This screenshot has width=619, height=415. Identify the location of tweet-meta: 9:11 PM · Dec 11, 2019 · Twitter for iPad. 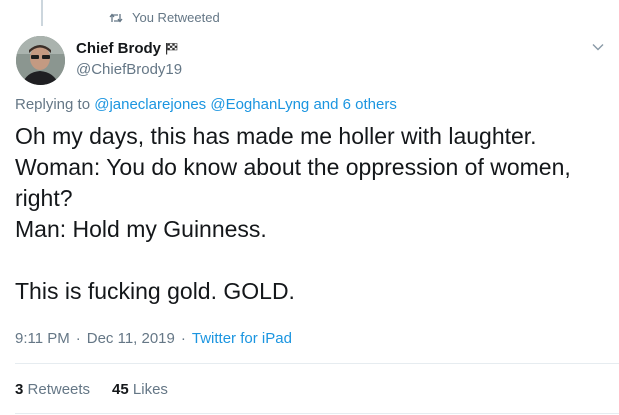
(153, 338).